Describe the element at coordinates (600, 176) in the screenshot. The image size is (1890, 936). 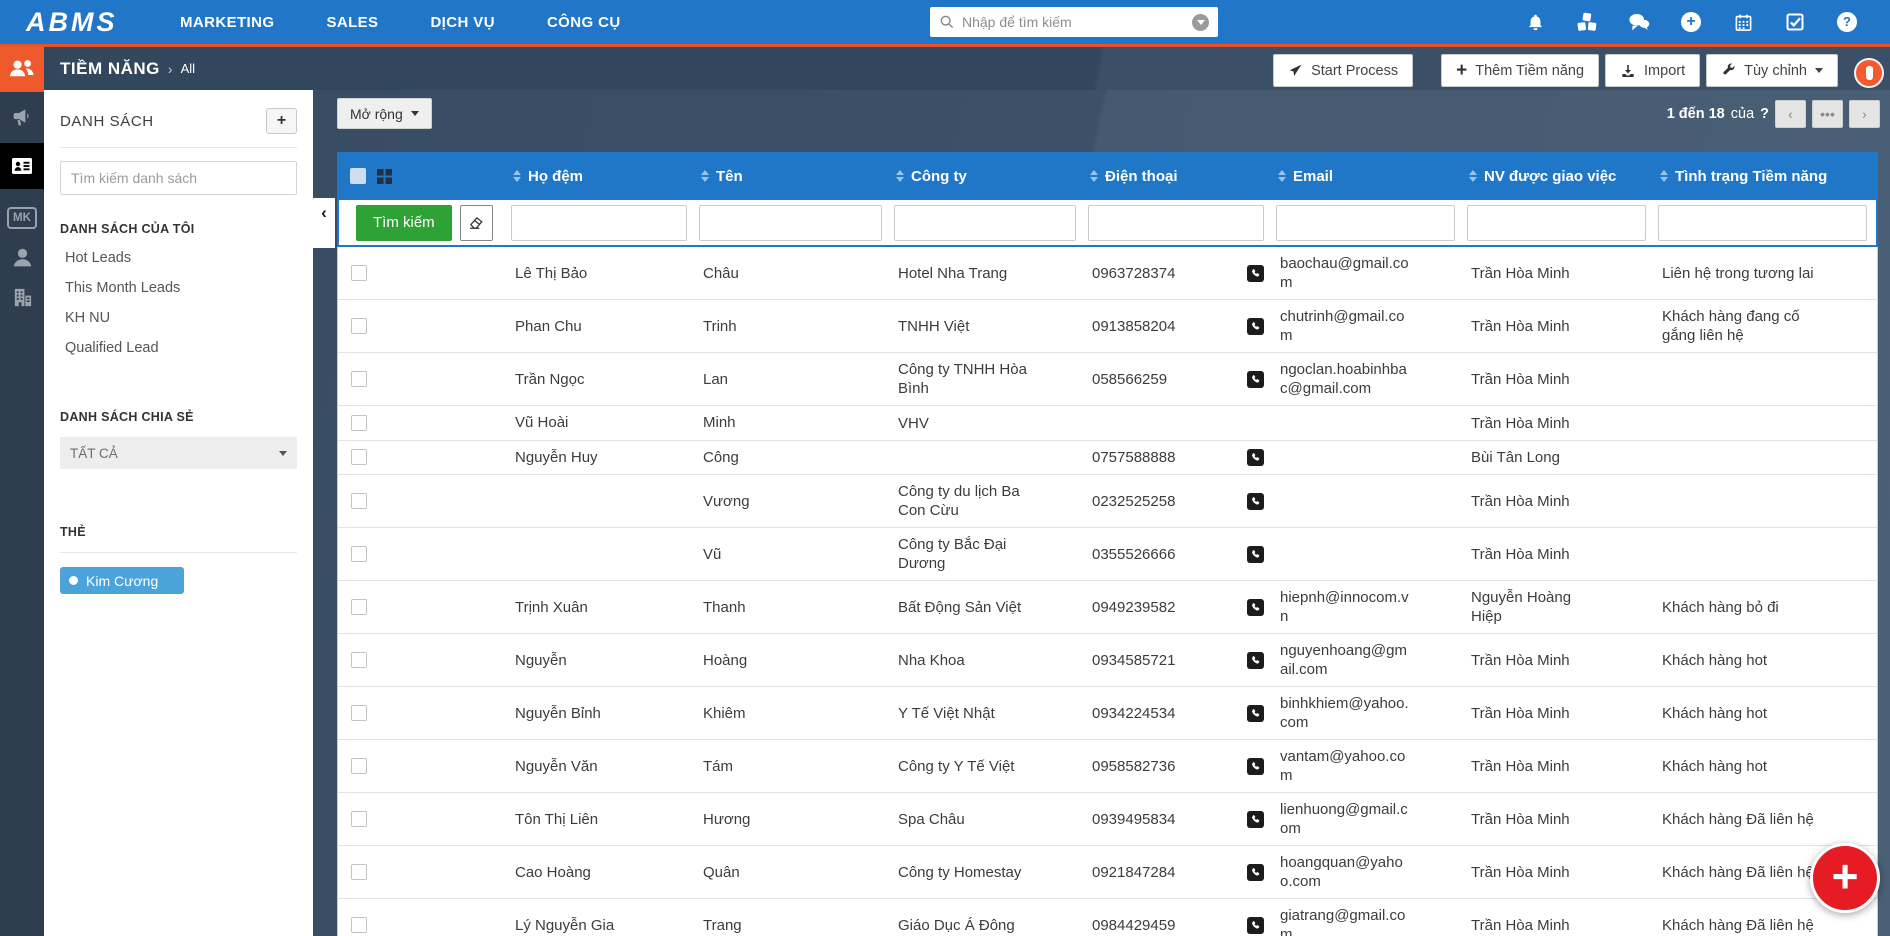
I see `col-header-ho-dem: Họ đệm` at that location.